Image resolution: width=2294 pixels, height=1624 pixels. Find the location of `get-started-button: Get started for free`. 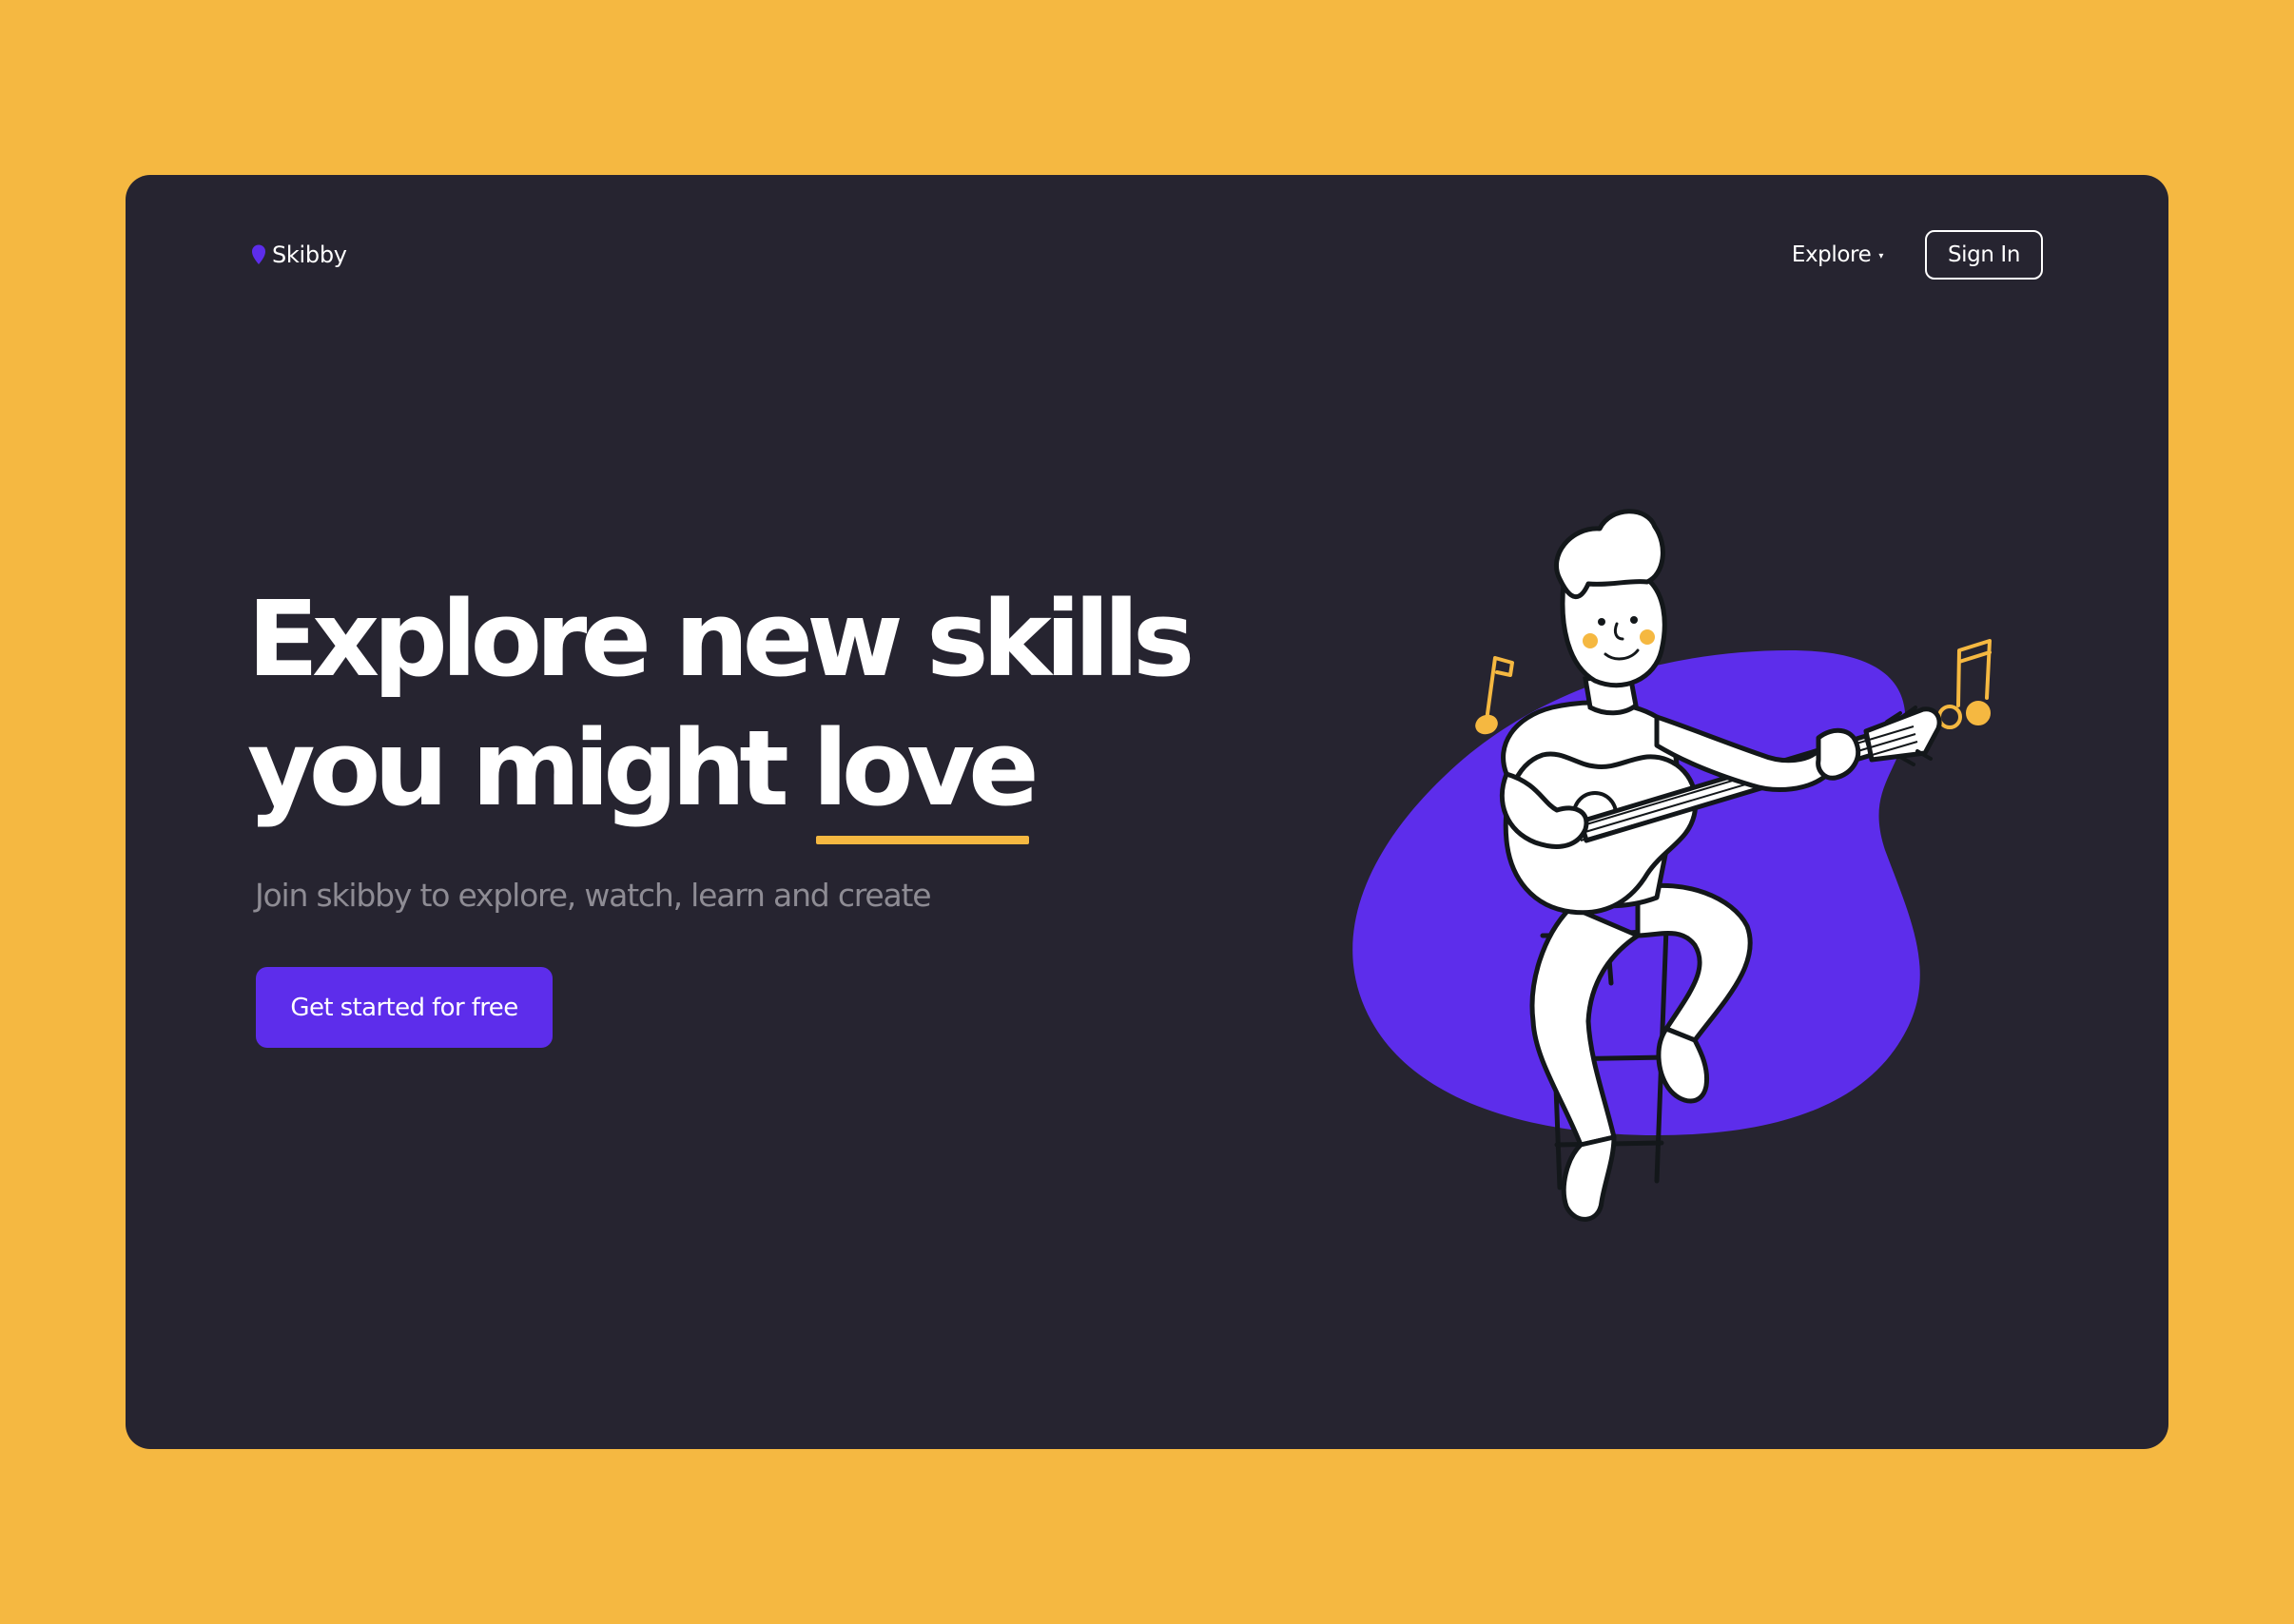

get-started-button: Get started for free is located at coordinates (404, 1007).